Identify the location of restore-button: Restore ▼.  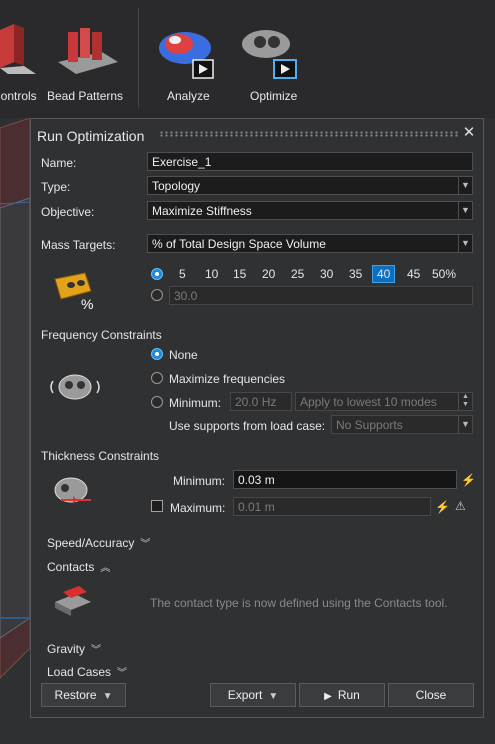
(83, 695).